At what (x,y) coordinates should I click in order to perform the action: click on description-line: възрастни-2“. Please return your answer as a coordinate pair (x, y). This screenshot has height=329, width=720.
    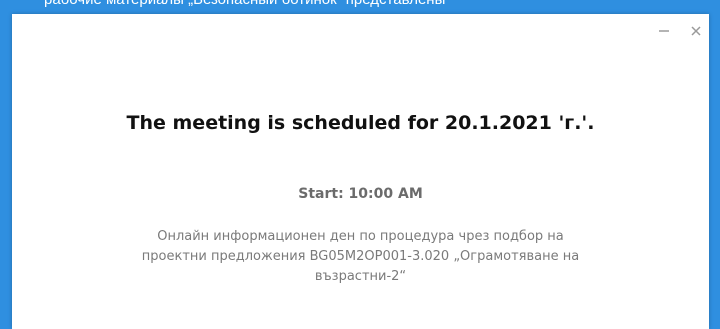
    Looking at the image, I should click on (360, 276).